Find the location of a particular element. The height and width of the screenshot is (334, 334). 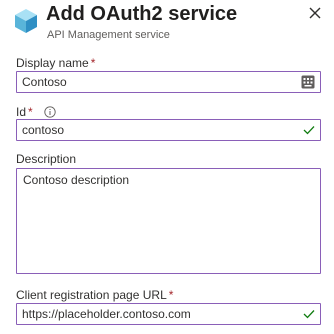

keyboard-icon is located at coordinates (308, 82).